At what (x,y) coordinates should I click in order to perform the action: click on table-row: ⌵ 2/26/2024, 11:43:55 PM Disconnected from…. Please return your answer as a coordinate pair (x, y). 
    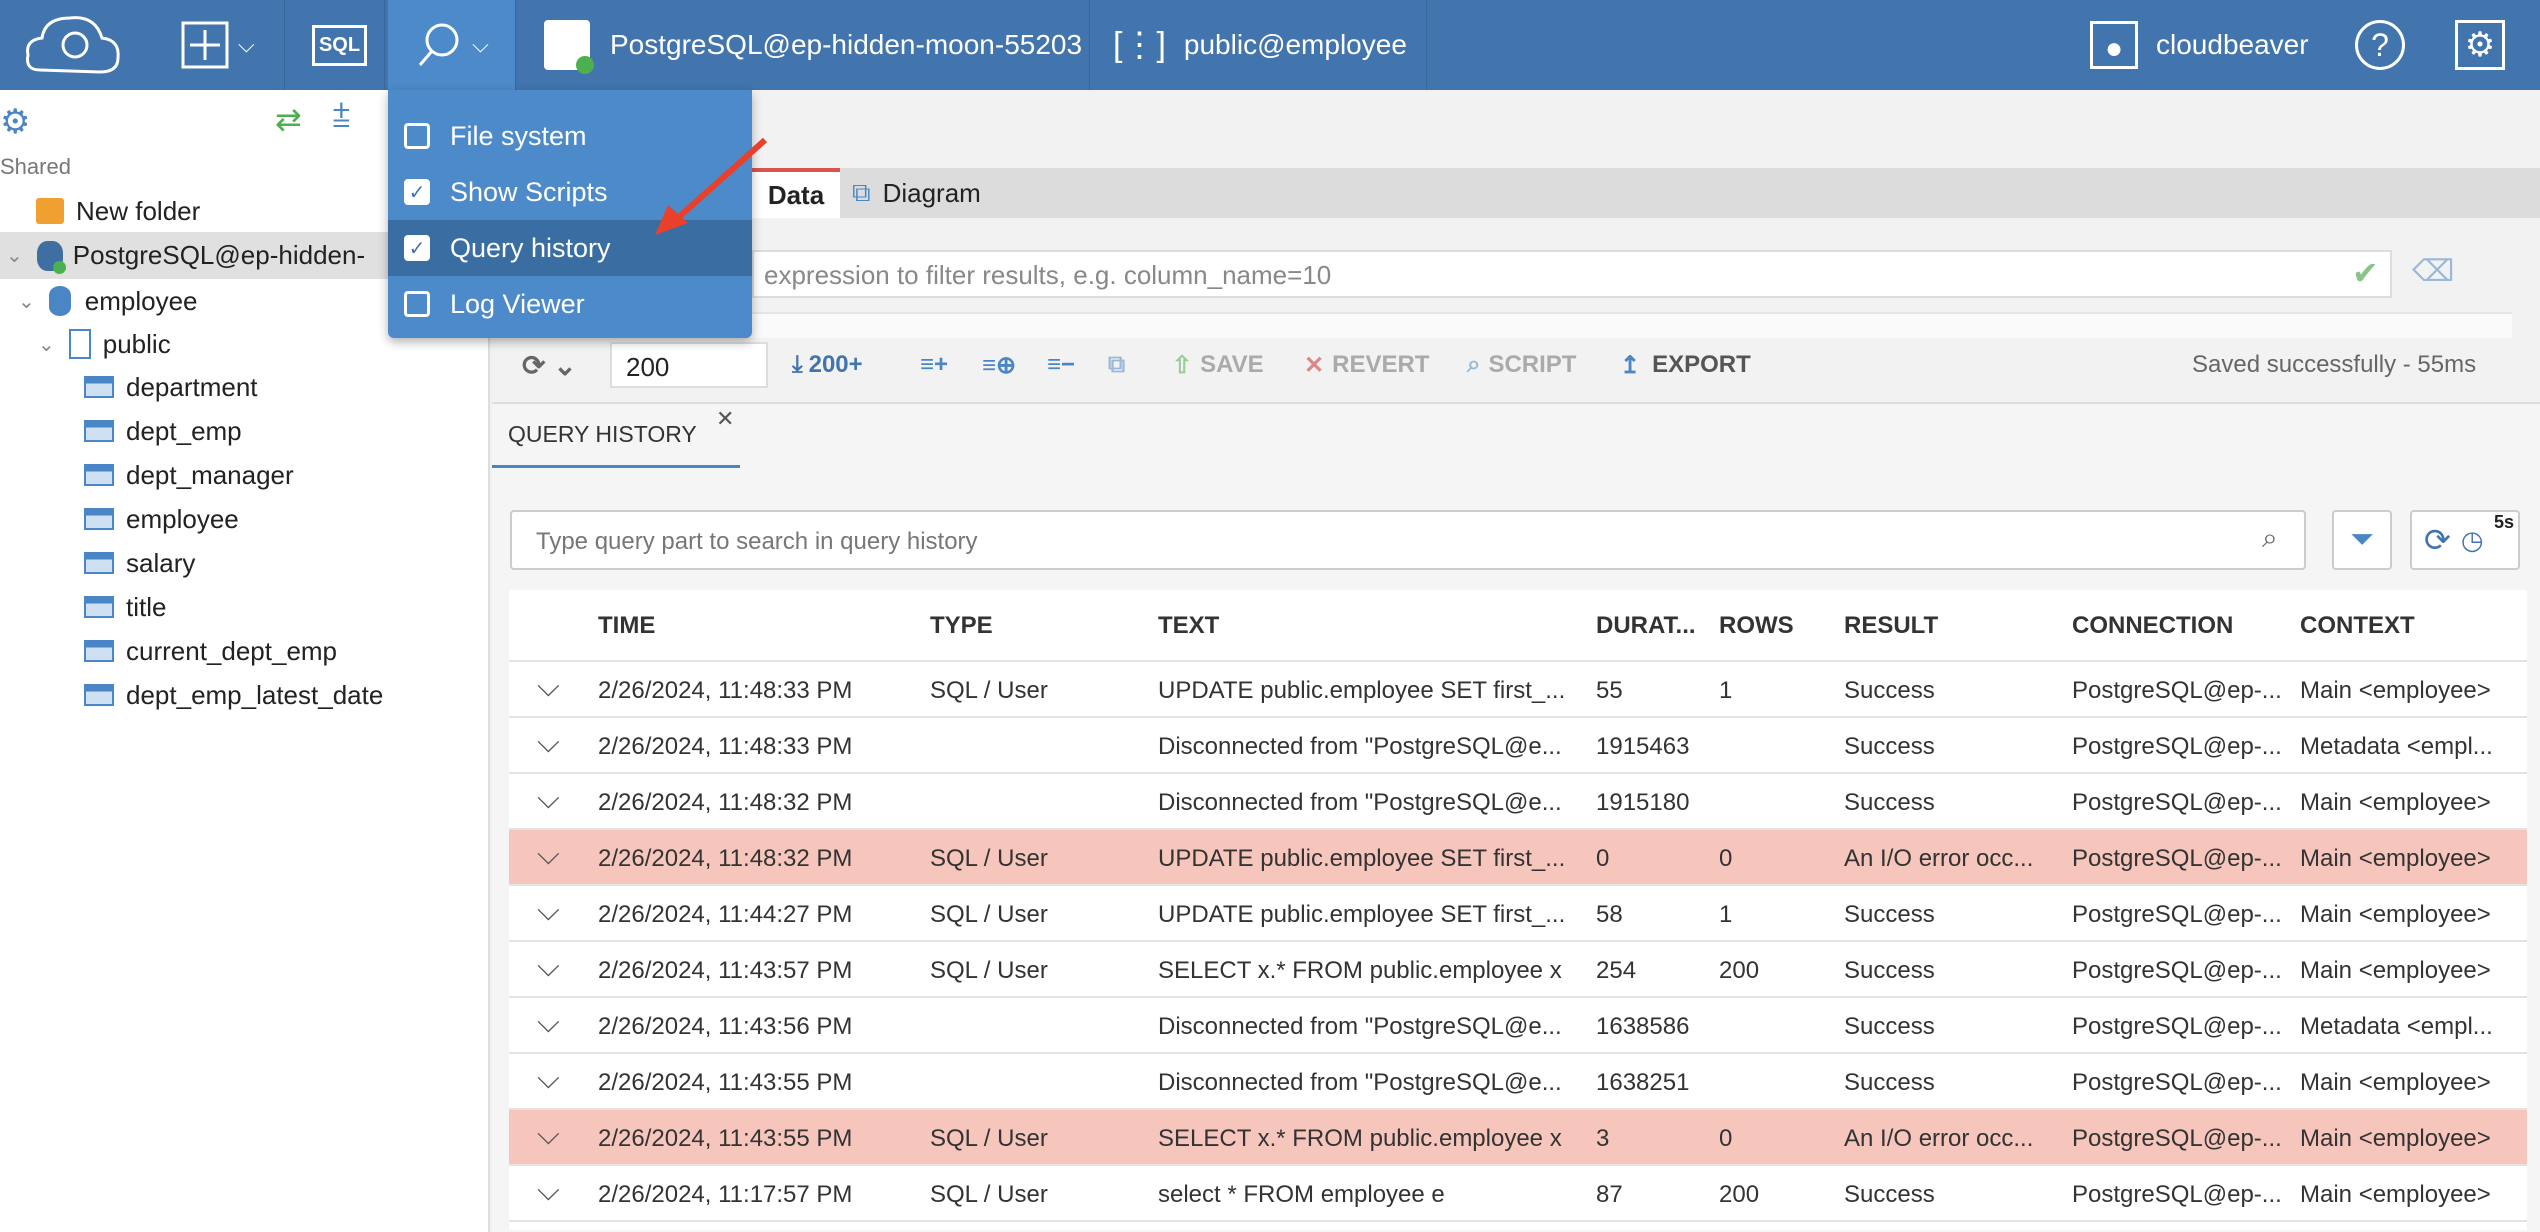
    Looking at the image, I should click on (1518, 1082).